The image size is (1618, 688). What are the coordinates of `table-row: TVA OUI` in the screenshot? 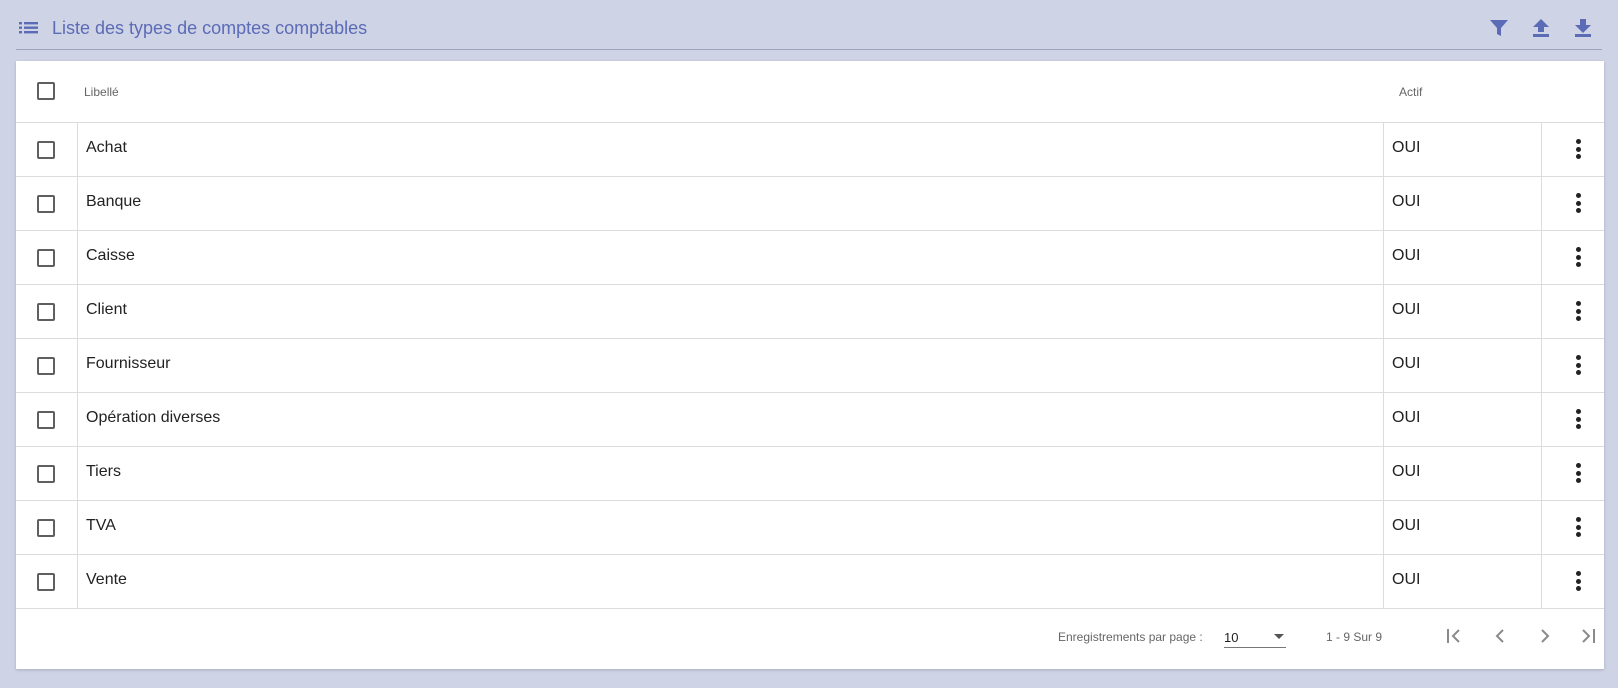 It's located at (810, 528).